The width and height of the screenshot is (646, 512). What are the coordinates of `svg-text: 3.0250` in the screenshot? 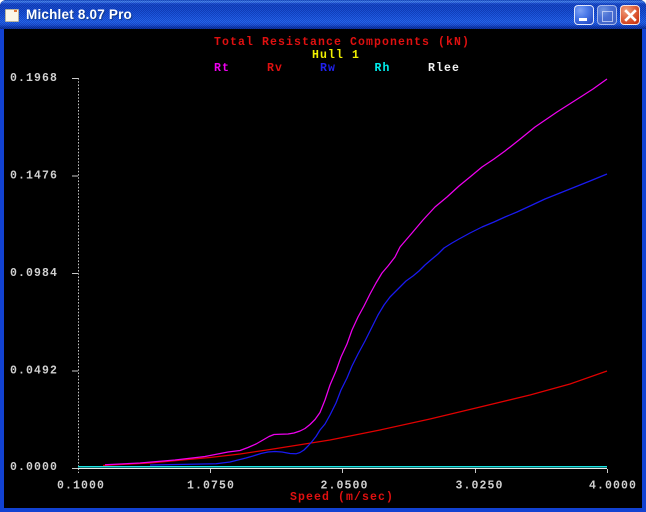 It's located at (480, 486).